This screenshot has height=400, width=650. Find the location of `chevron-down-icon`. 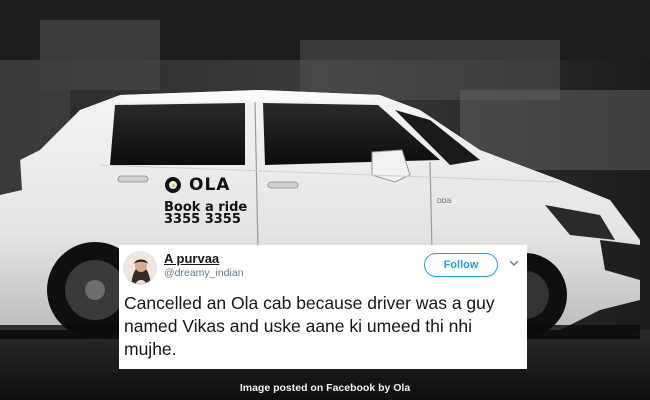

chevron-down-icon is located at coordinates (514, 263).